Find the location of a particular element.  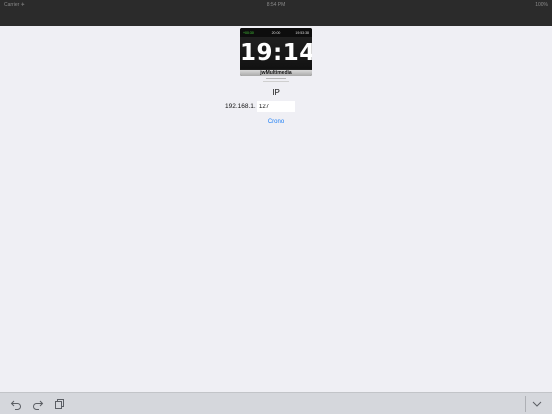

undo-icon is located at coordinates (15, 405).